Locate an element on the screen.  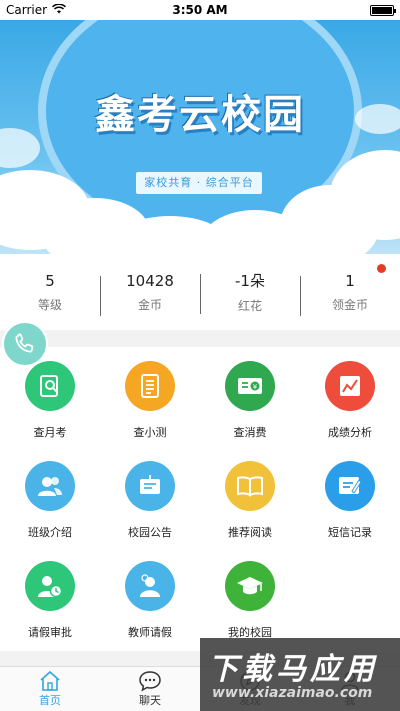
chat-icon is located at coordinates (150, 681).